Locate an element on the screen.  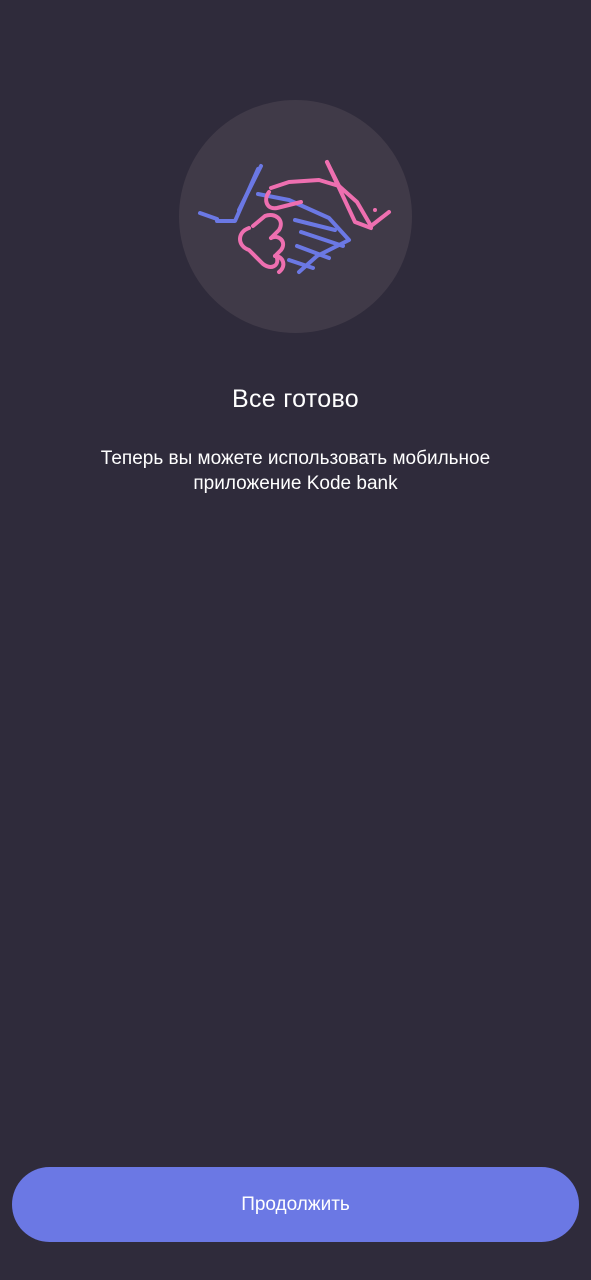
illustration-circle is located at coordinates (295, 216).